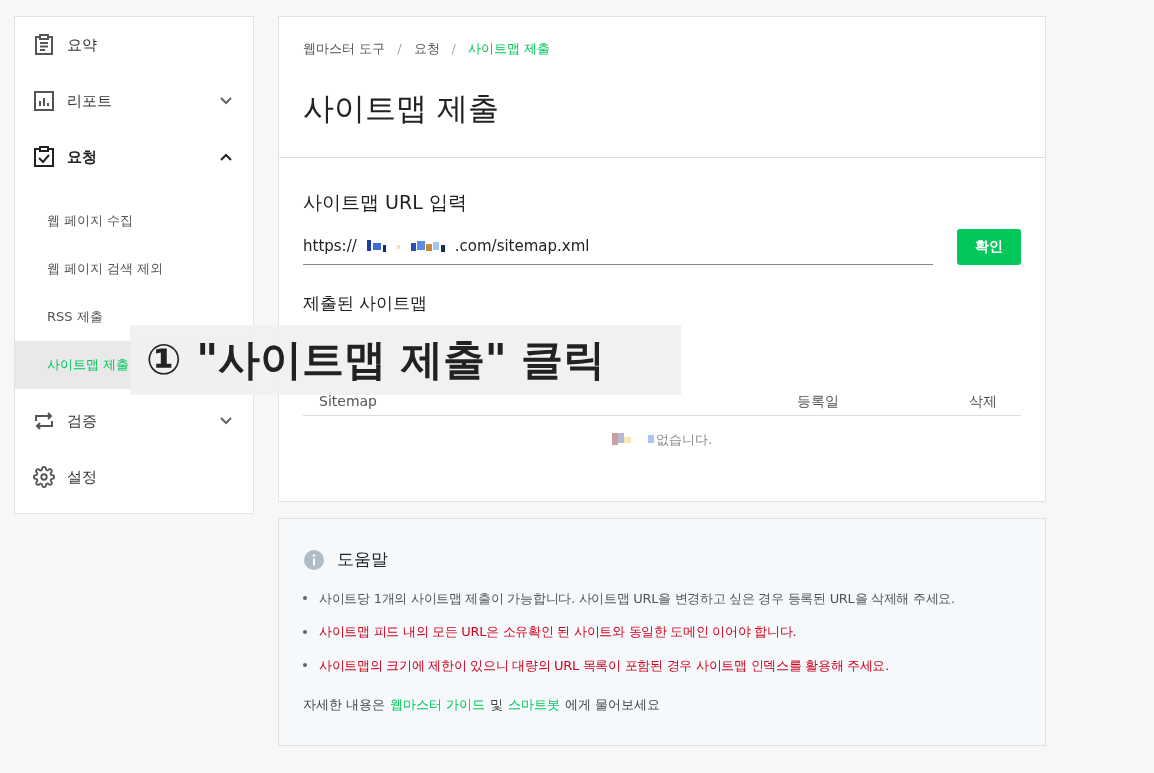  Describe the element at coordinates (366, 303) in the screenshot. I see `section-title: 제출된 사이트맵` at that location.